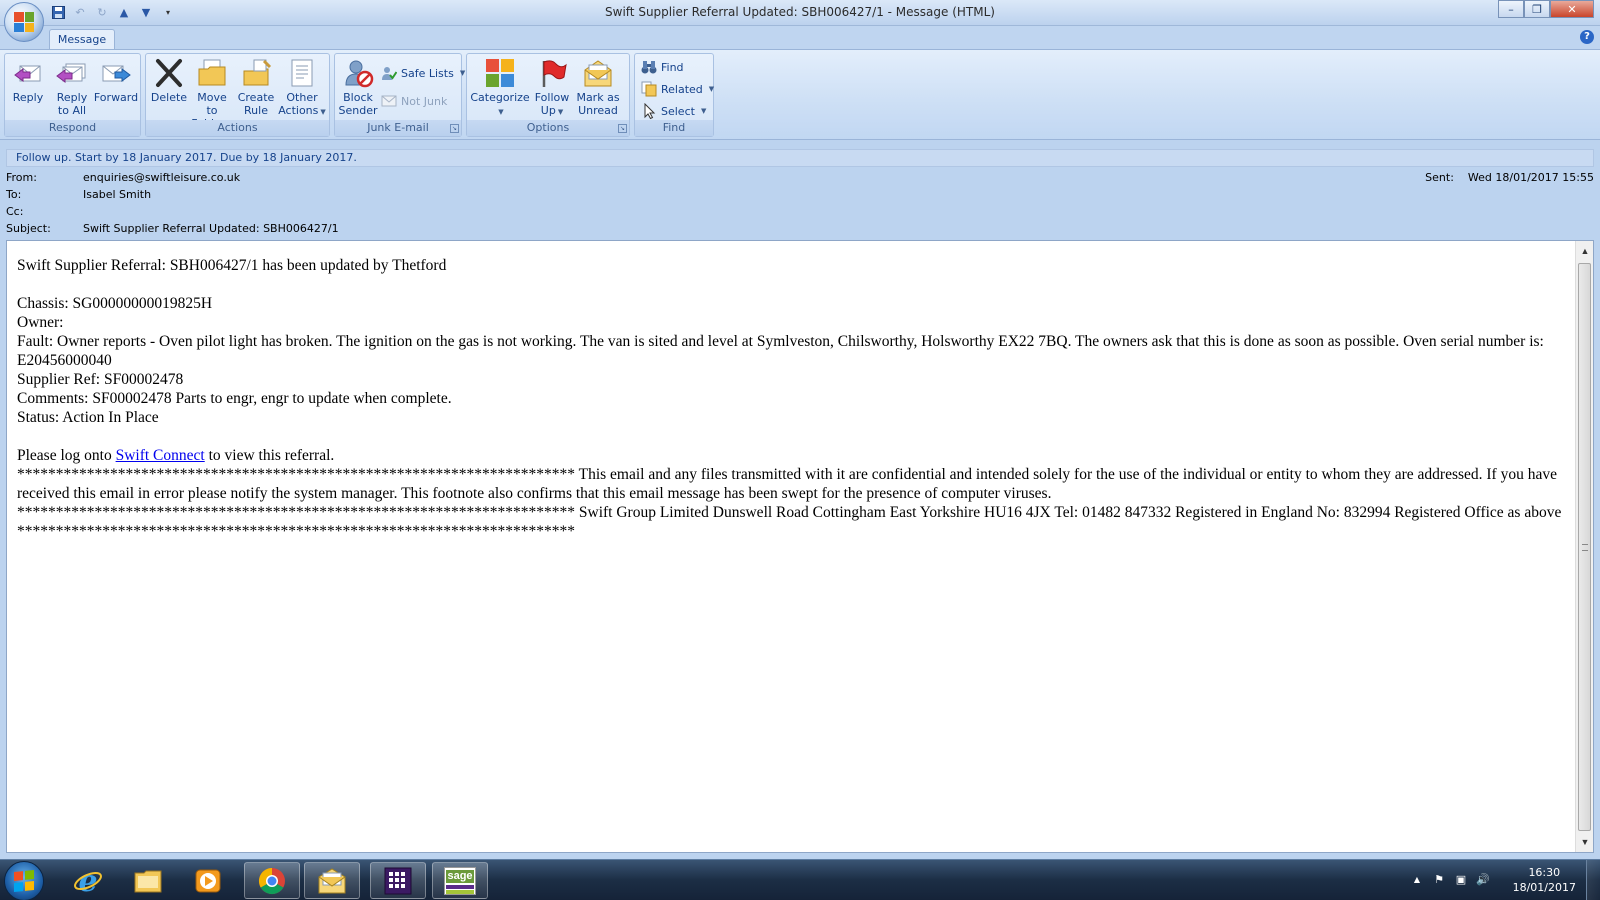 This screenshot has height=900, width=1600. I want to click on delete-button: Delete, so click(169, 88).